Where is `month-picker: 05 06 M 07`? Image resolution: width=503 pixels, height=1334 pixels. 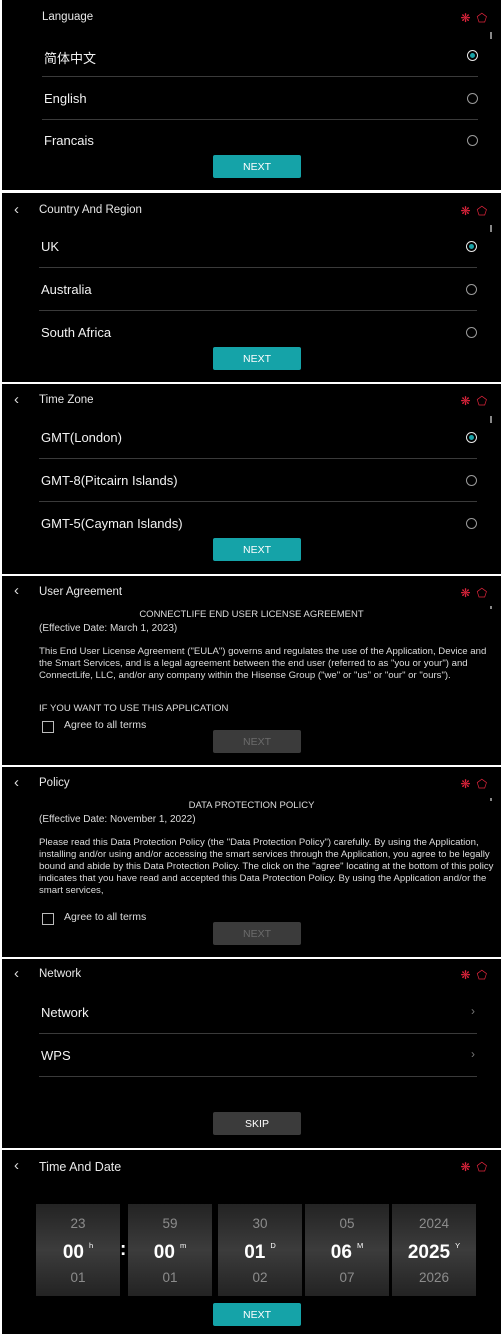 month-picker: 05 06 M 07 is located at coordinates (347, 1250).